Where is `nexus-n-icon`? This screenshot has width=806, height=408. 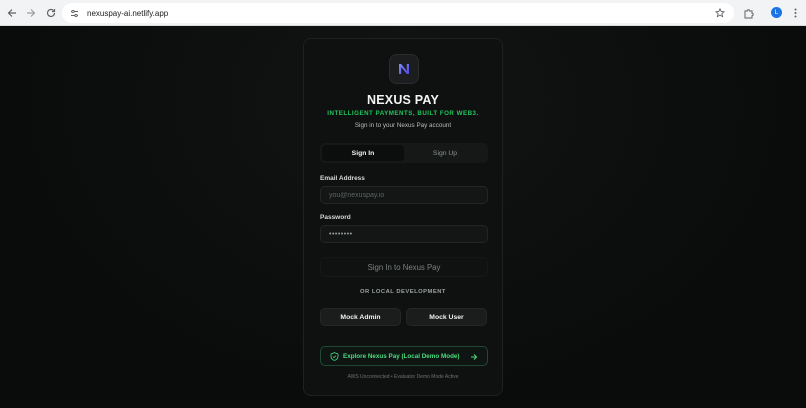
nexus-n-icon is located at coordinates (404, 69).